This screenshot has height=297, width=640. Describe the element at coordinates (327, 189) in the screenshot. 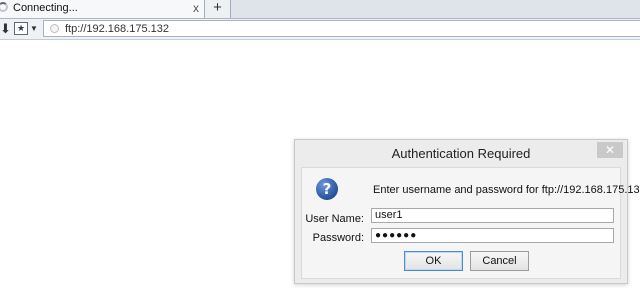

I see `question-icon: ?` at that location.